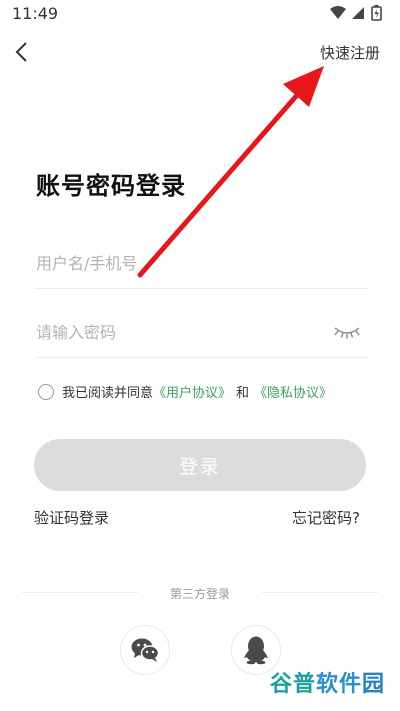 The height and width of the screenshot is (711, 400). I want to click on battery-icon, so click(376, 13).